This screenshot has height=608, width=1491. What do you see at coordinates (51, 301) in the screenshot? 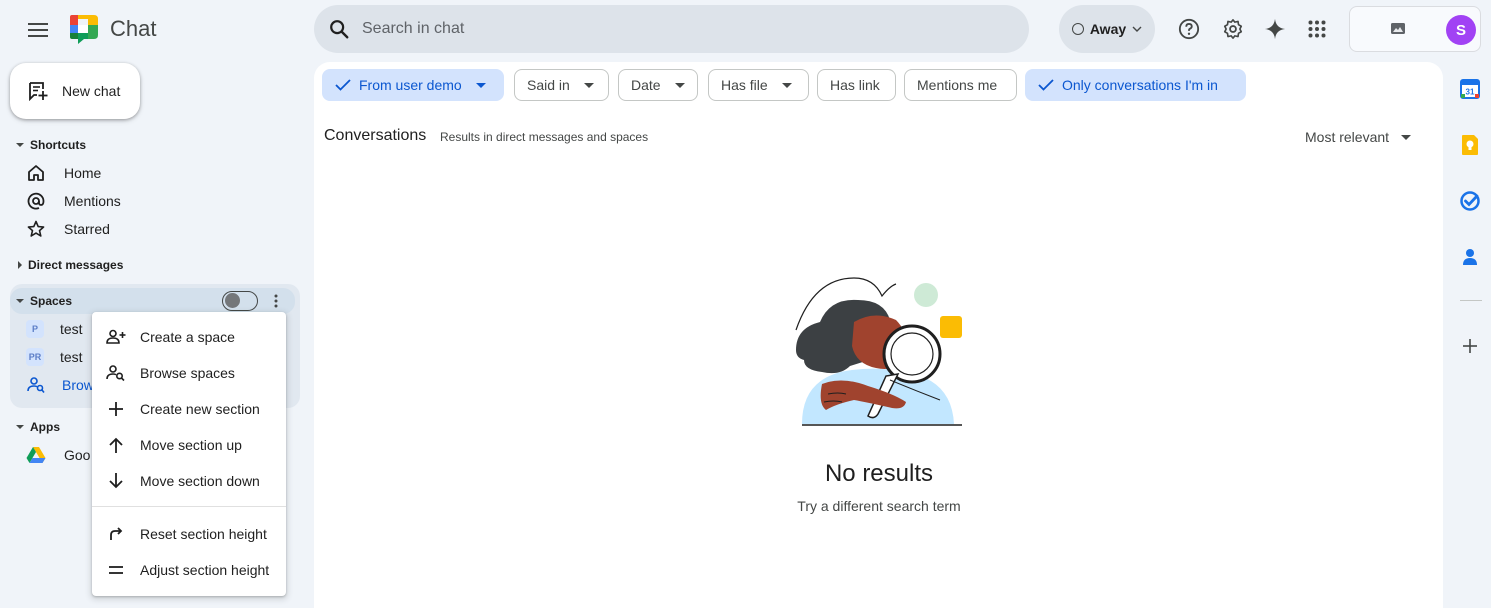
I see `spaces-heading: Spaces` at bounding box center [51, 301].